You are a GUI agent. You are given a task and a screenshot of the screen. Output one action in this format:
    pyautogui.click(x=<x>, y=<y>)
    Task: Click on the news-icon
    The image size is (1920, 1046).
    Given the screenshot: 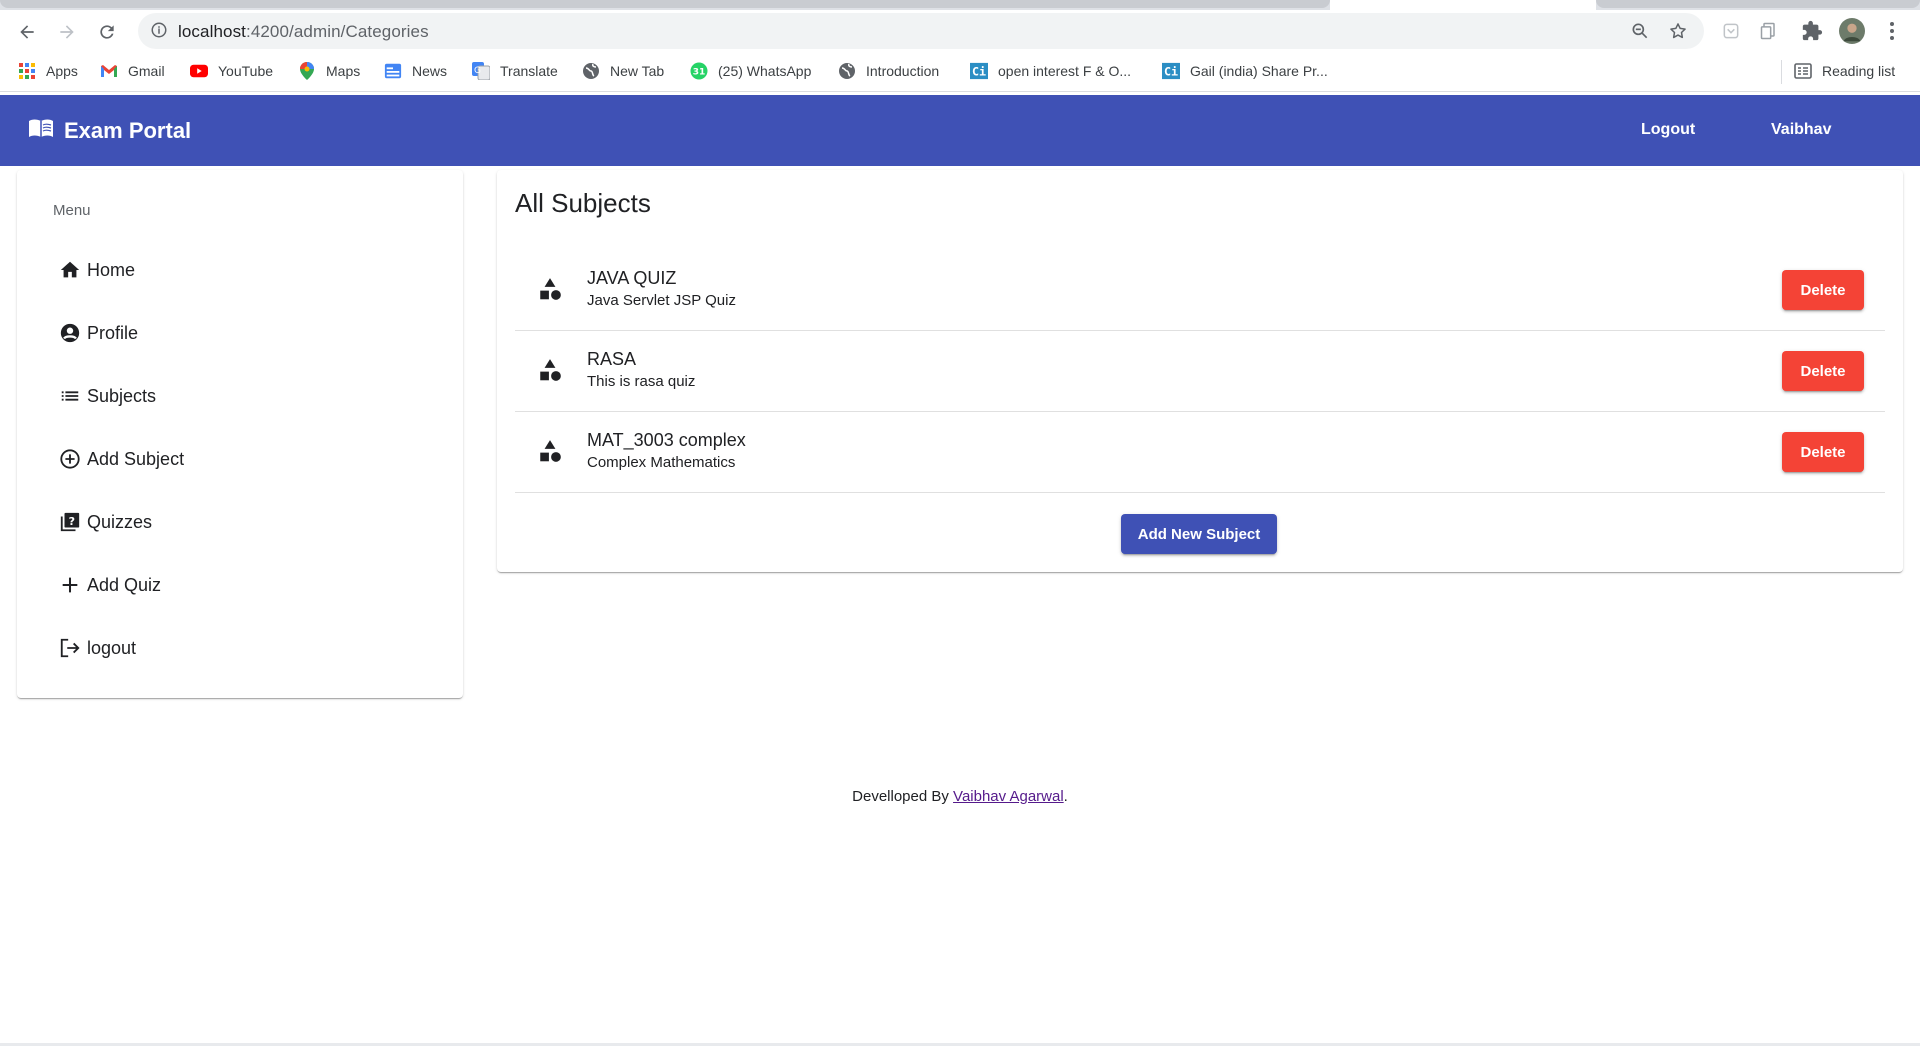 What is the action you would take?
    pyautogui.click(x=393, y=71)
    